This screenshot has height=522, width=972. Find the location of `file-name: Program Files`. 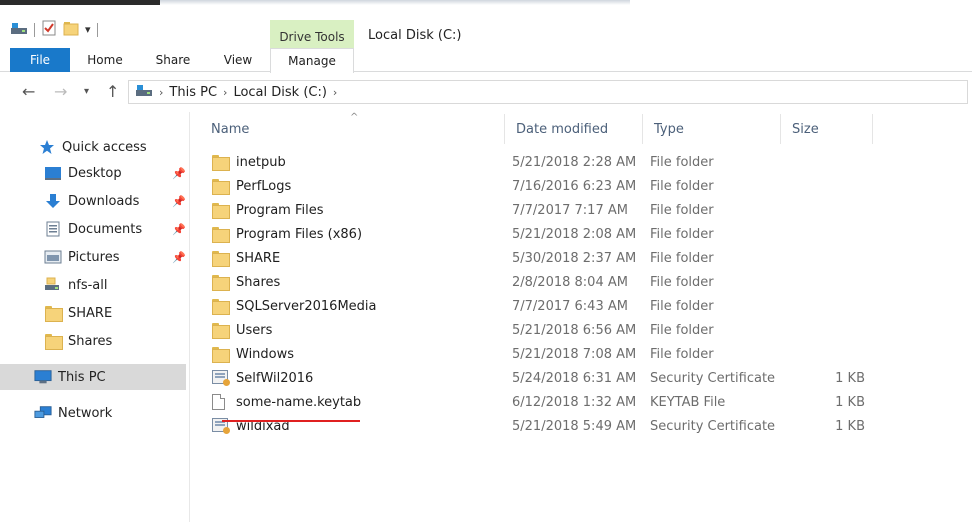

file-name: Program Files is located at coordinates (280, 210).